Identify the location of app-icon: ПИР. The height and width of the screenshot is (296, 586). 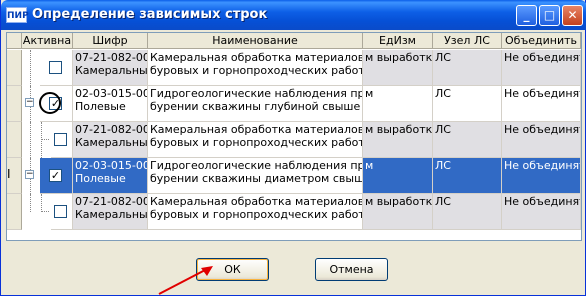
(17, 15).